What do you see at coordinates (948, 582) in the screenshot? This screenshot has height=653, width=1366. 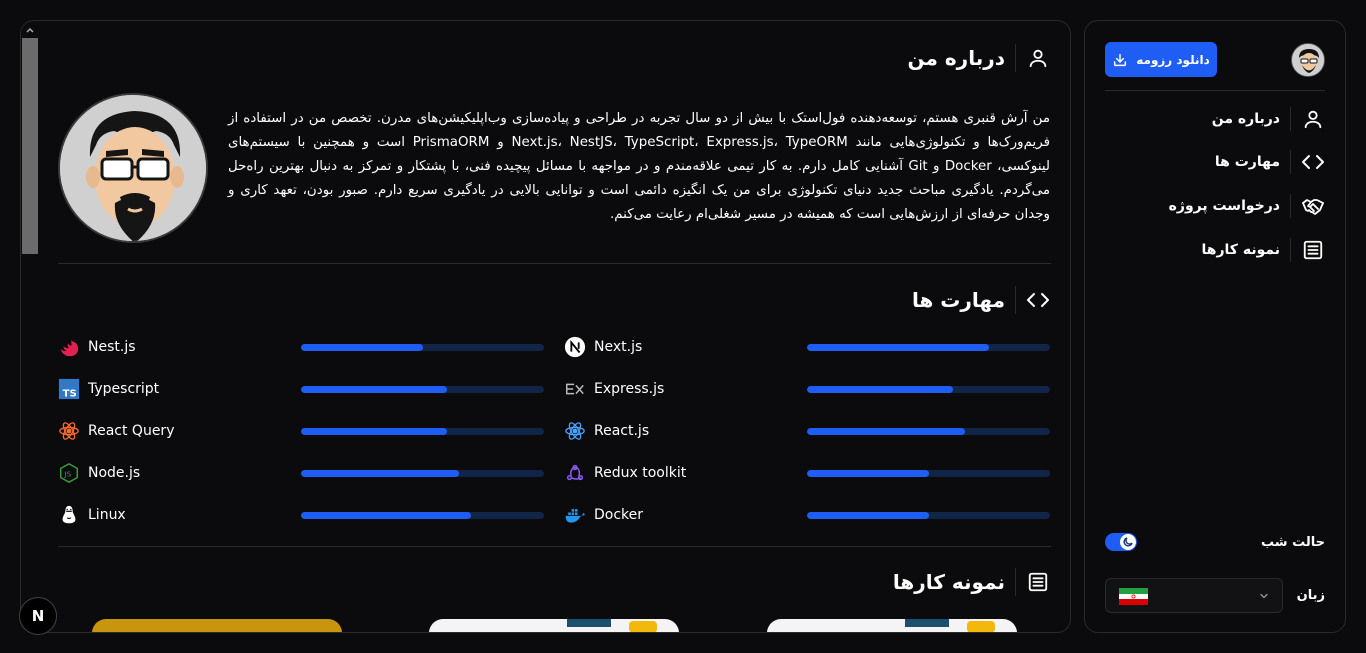 I see `portfolio-title: نمونه کارها` at bounding box center [948, 582].